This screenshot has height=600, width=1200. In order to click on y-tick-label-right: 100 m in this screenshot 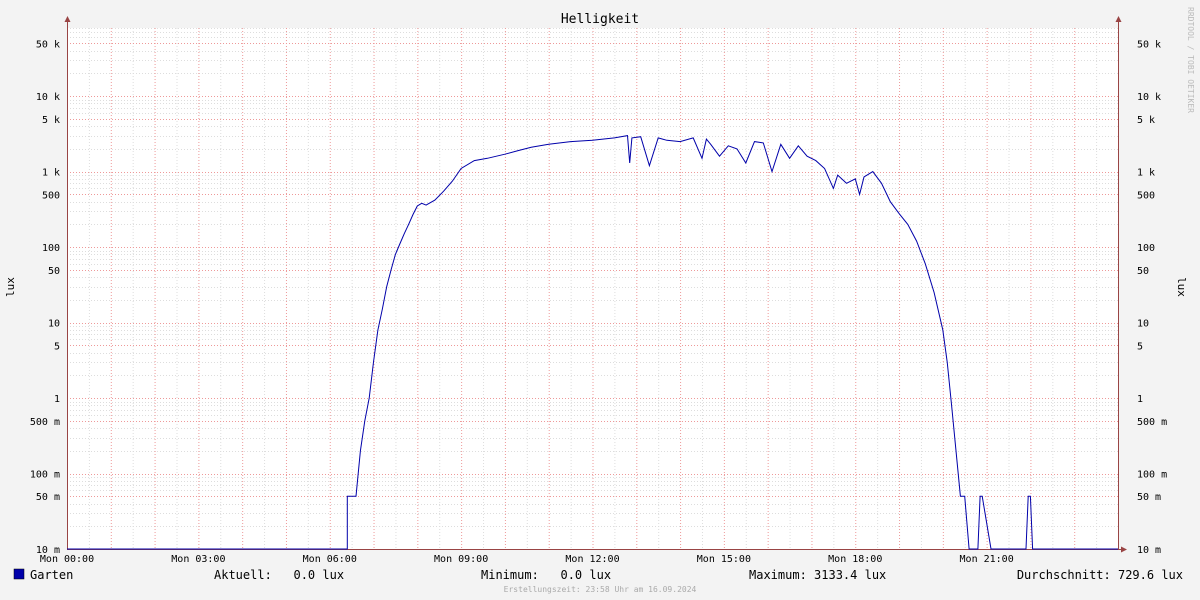, I will do `click(1152, 475)`.